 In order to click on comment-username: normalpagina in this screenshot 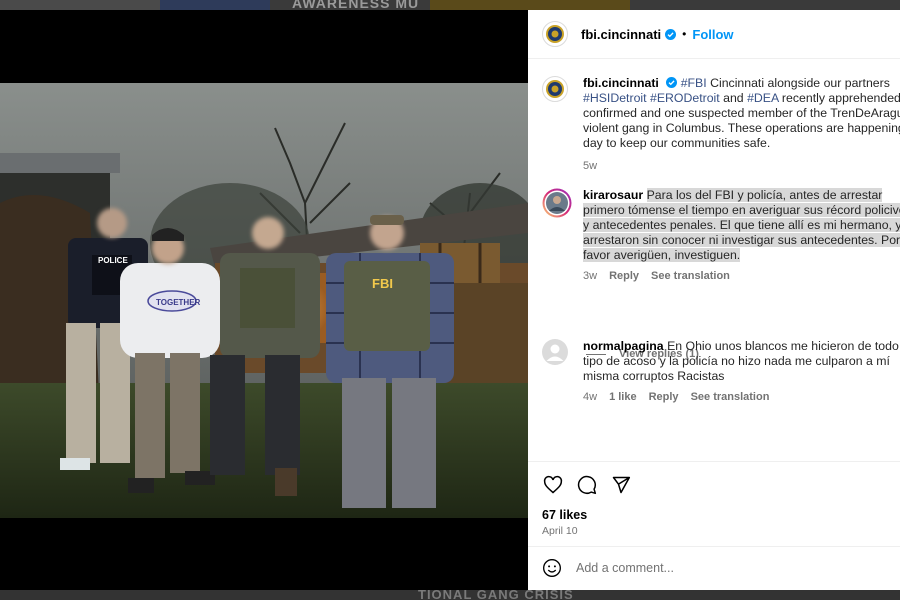, I will do `click(623, 346)`.